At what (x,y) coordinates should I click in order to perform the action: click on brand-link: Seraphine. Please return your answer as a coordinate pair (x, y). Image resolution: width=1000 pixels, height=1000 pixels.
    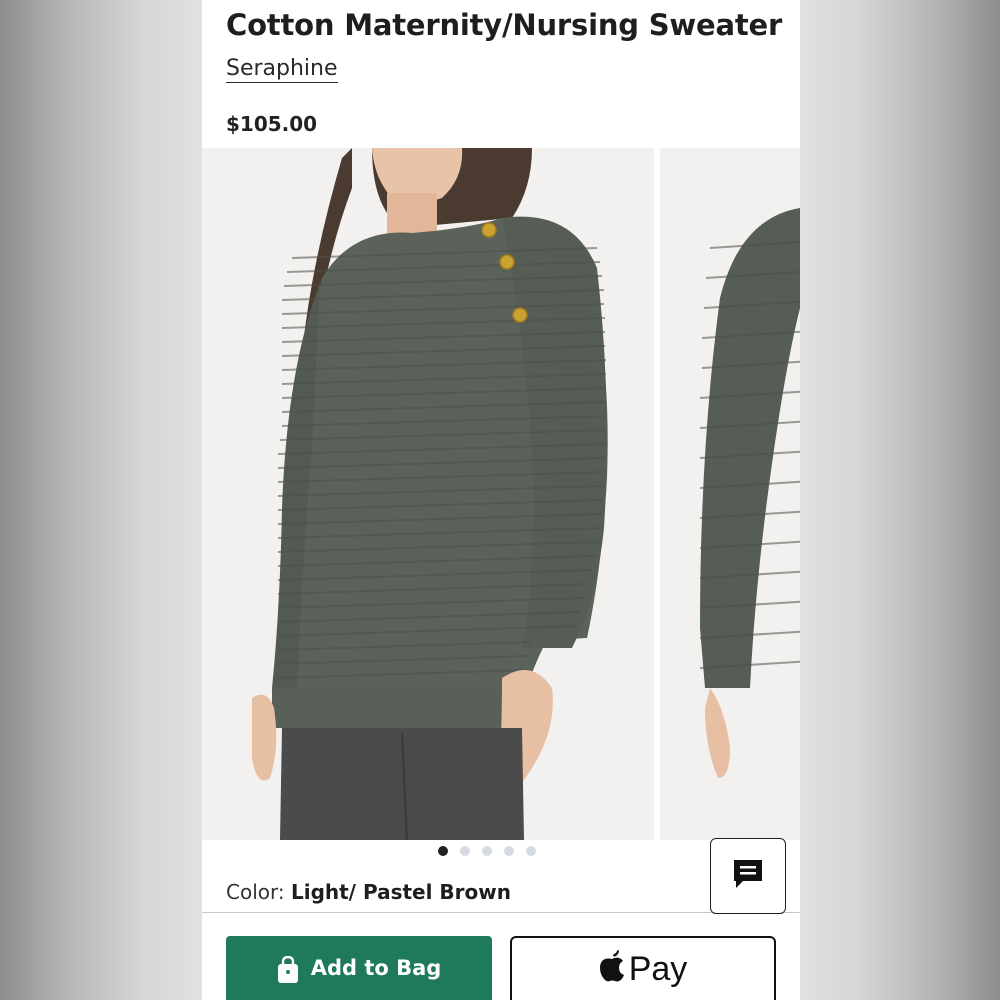
    Looking at the image, I should click on (282, 69).